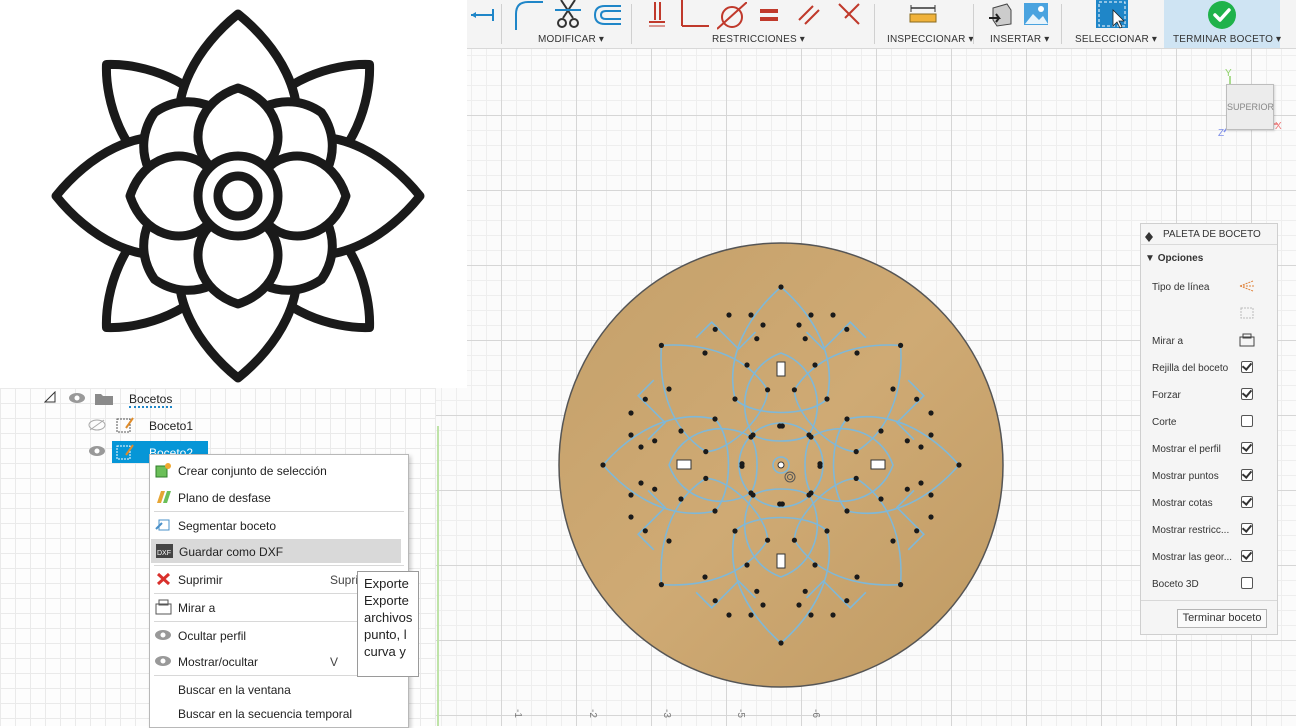  I want to click on perpendicular-icon, so click(694, 14).